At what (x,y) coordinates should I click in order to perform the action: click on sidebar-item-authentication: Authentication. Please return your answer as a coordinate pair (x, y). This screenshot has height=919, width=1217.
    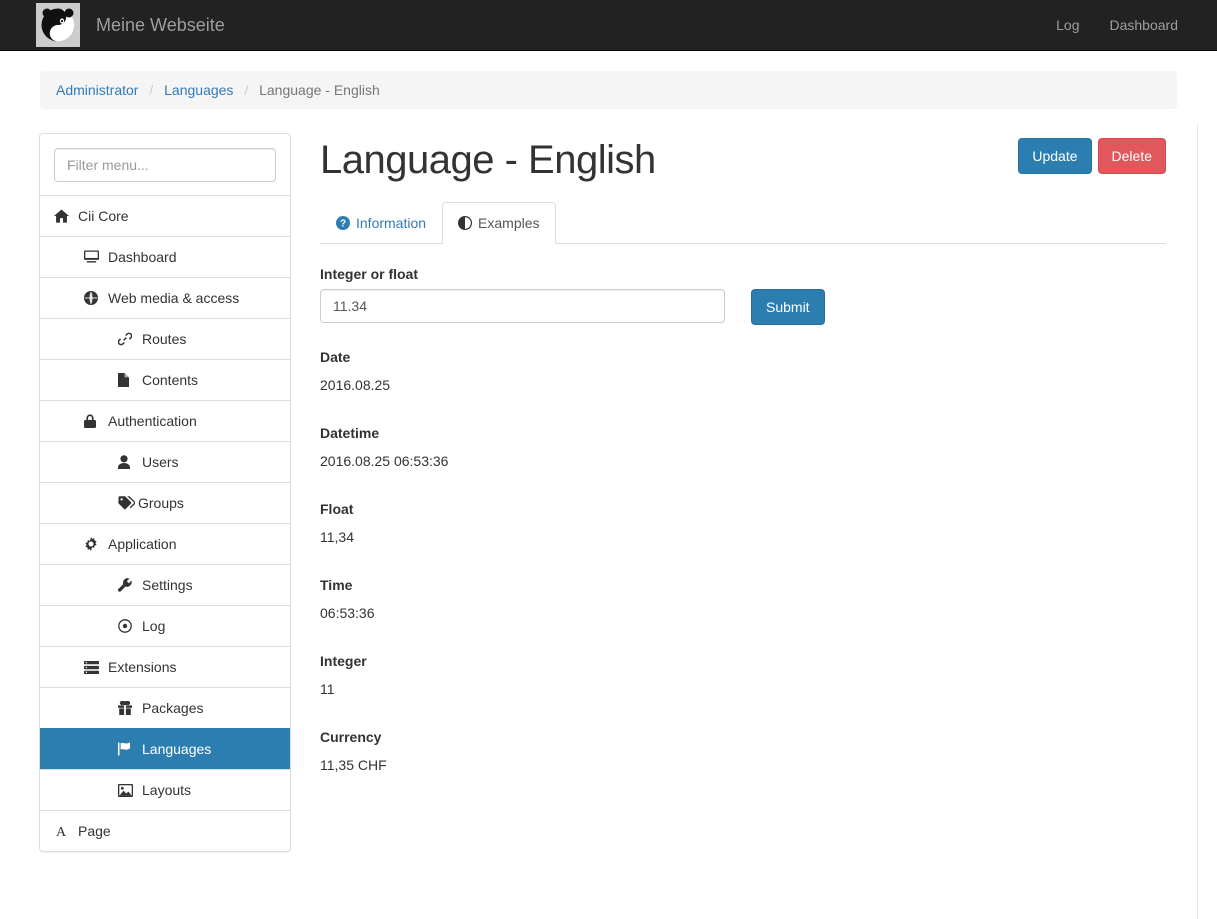
    Looking at the image, I should click on (165, 420).